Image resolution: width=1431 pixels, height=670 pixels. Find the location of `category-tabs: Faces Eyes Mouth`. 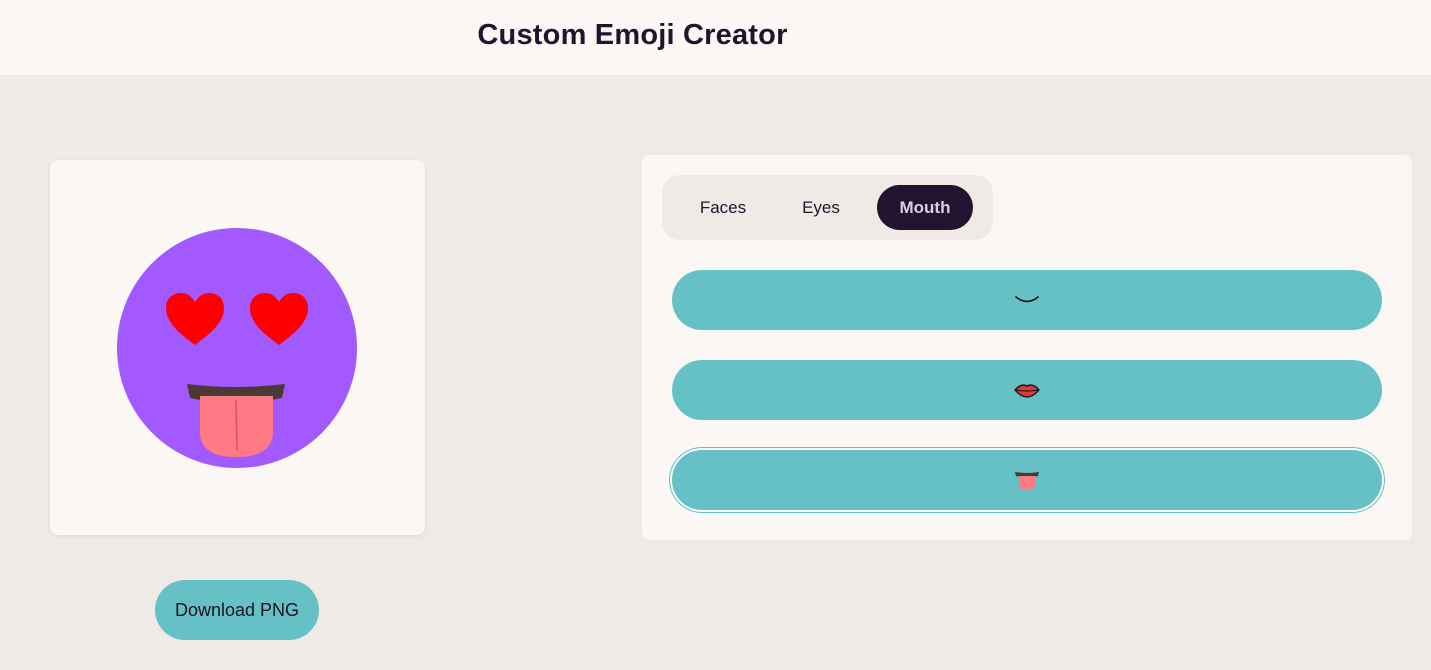

category-tabs: Faces Eyes Mouth is located at coordinates (827, 207).